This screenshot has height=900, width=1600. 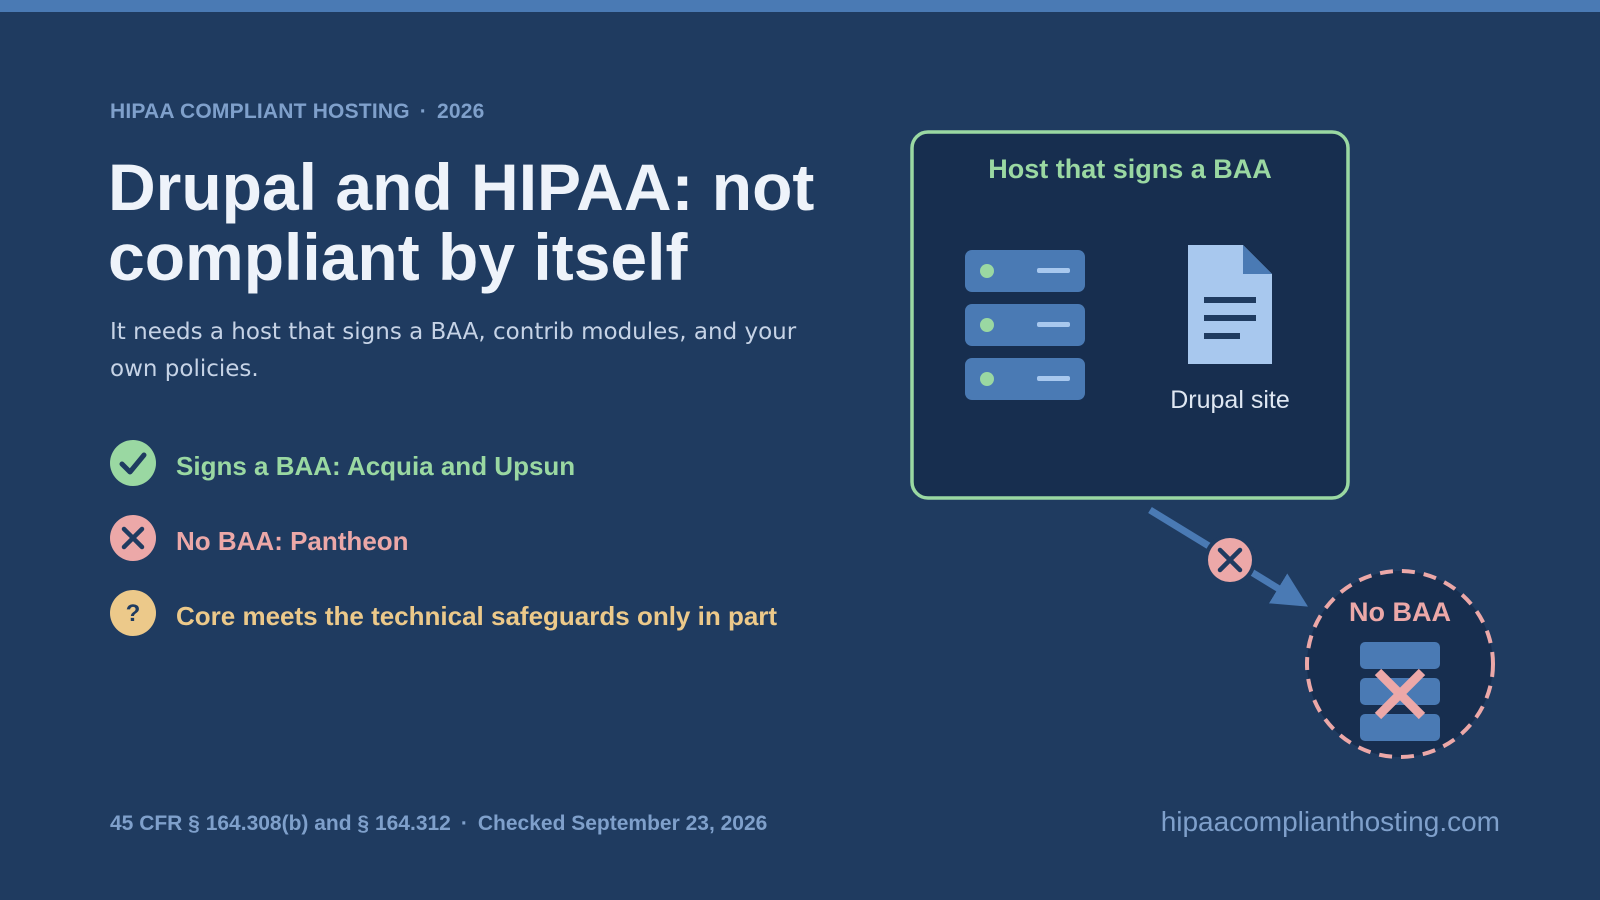 What do you see at coordinates (1230, 400) in the screenshot?
I see `drupal-site-label: Drupal site` at bounding box center [1230, 400].